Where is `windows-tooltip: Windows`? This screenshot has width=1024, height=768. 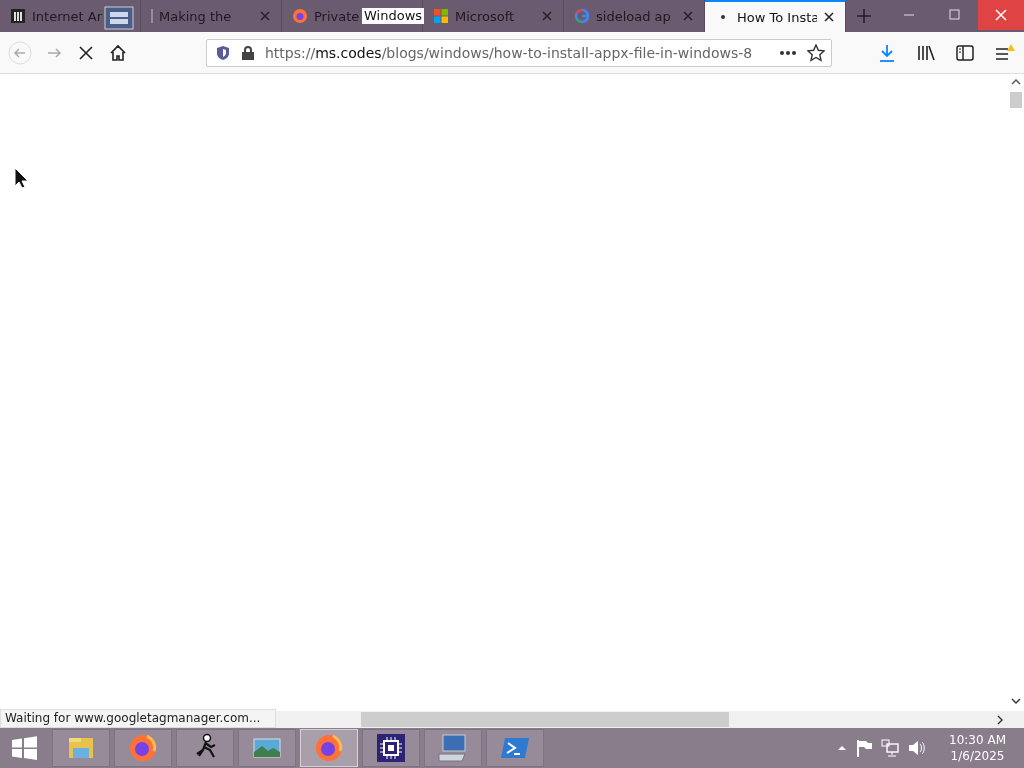
windows-tooltip: Windows is located at coordinates (393, 16).